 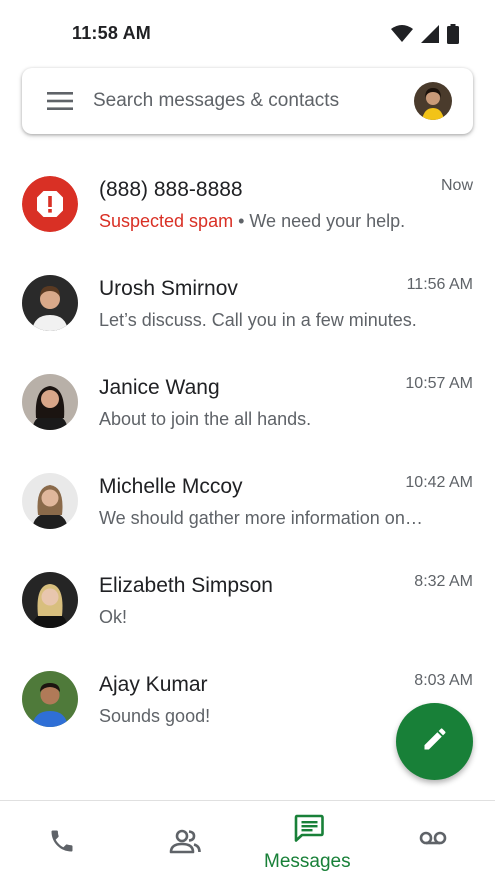 I want to click on battery-icon, so click(x=453, y=36).